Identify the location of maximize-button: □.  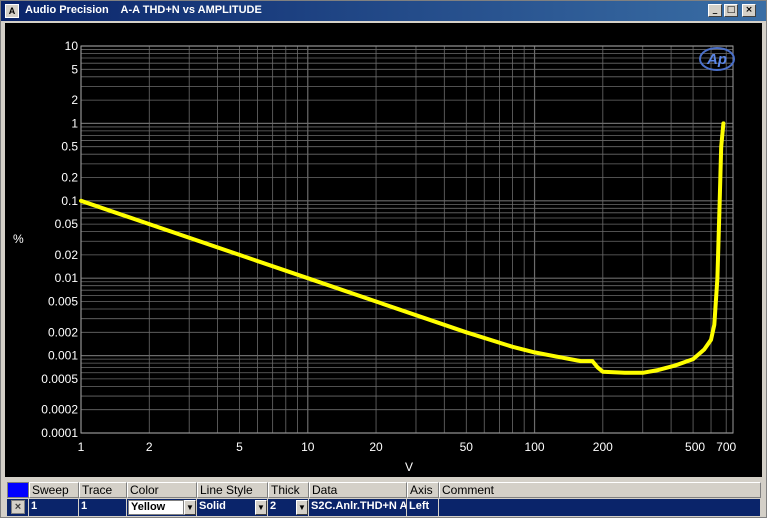
(731, 10).